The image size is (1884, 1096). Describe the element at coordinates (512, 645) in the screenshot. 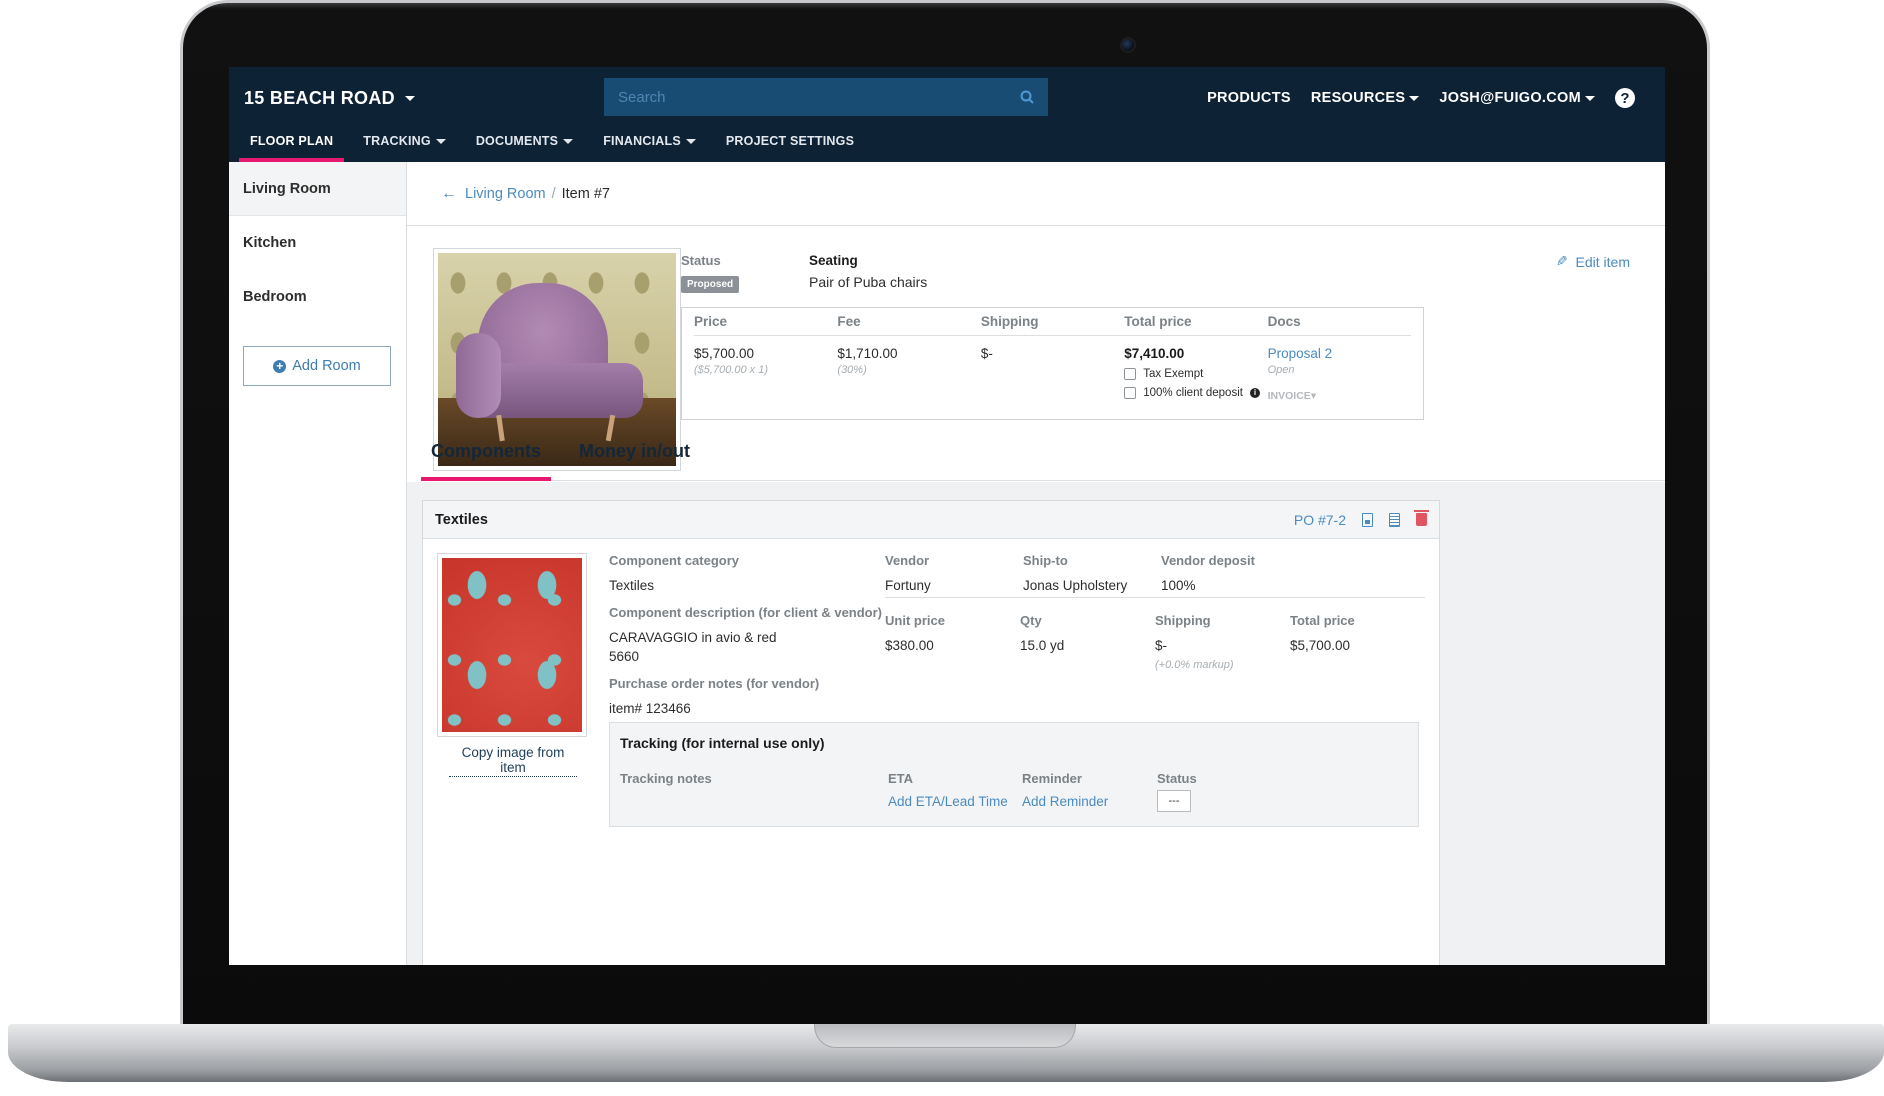

I see `component-image` at that location.